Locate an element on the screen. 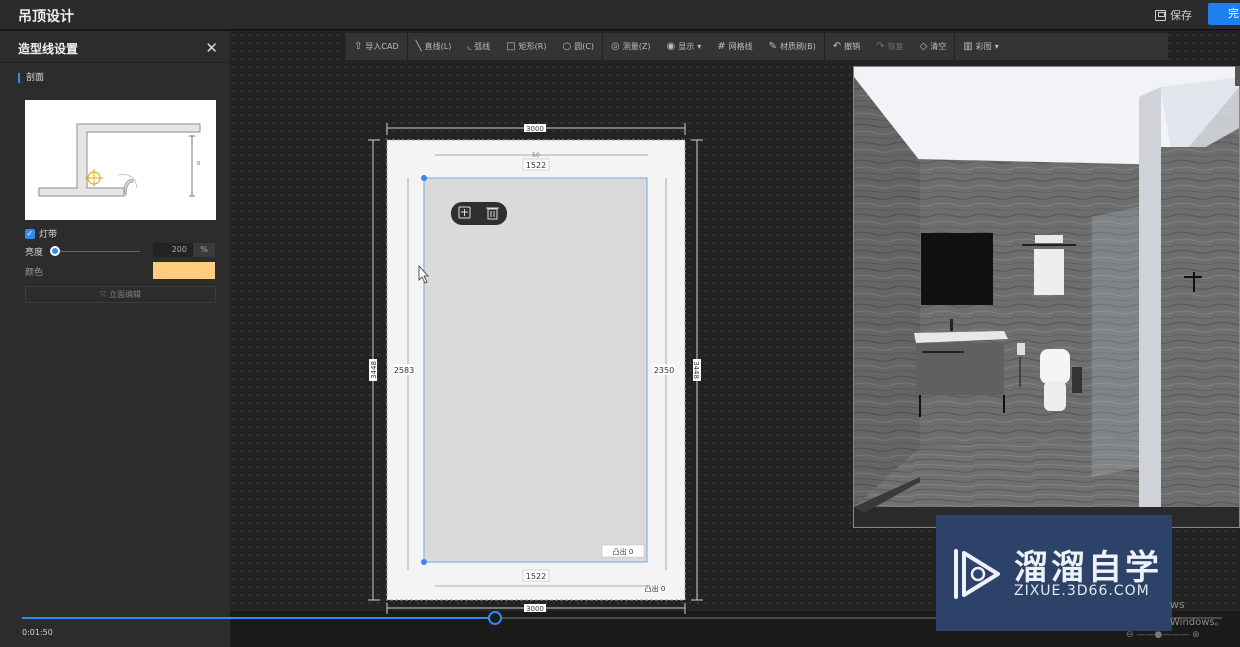 This screenshot has height=647, width=1240. tool-rectangle: □ 矩形(R) is located at coordinates (526, 46).